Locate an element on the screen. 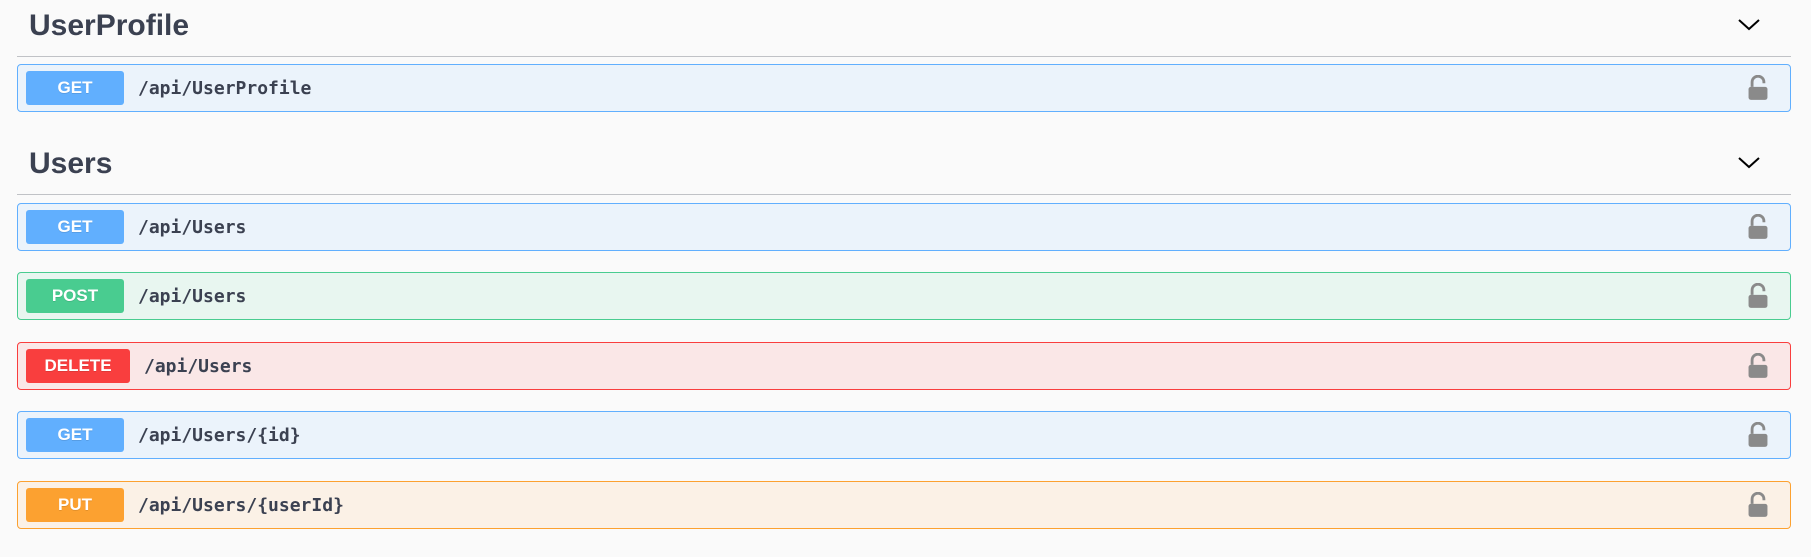  operation-delete-users: DELETE /api/Users is located at coordinates (904, 366).